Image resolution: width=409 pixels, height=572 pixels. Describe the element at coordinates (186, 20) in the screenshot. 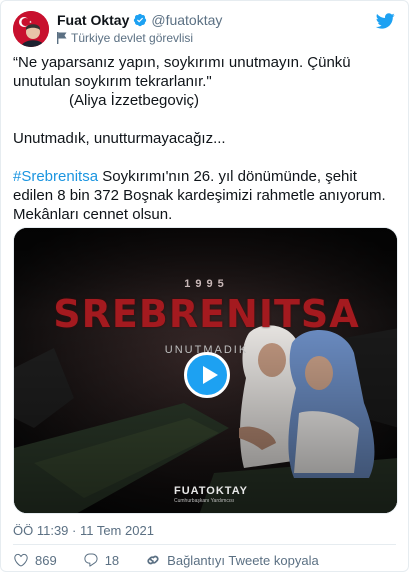

I see `handle: @fuatoktay` at that location.